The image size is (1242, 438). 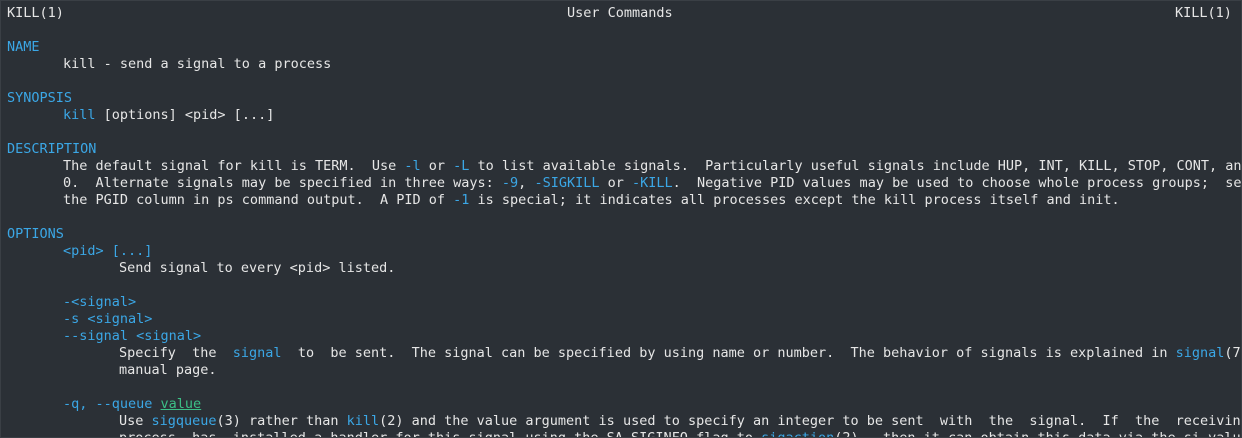 What do you see at coordinates (181, 404) in the screenshot?
I see `underlined-argument: value` at bounding box center [181, 404].